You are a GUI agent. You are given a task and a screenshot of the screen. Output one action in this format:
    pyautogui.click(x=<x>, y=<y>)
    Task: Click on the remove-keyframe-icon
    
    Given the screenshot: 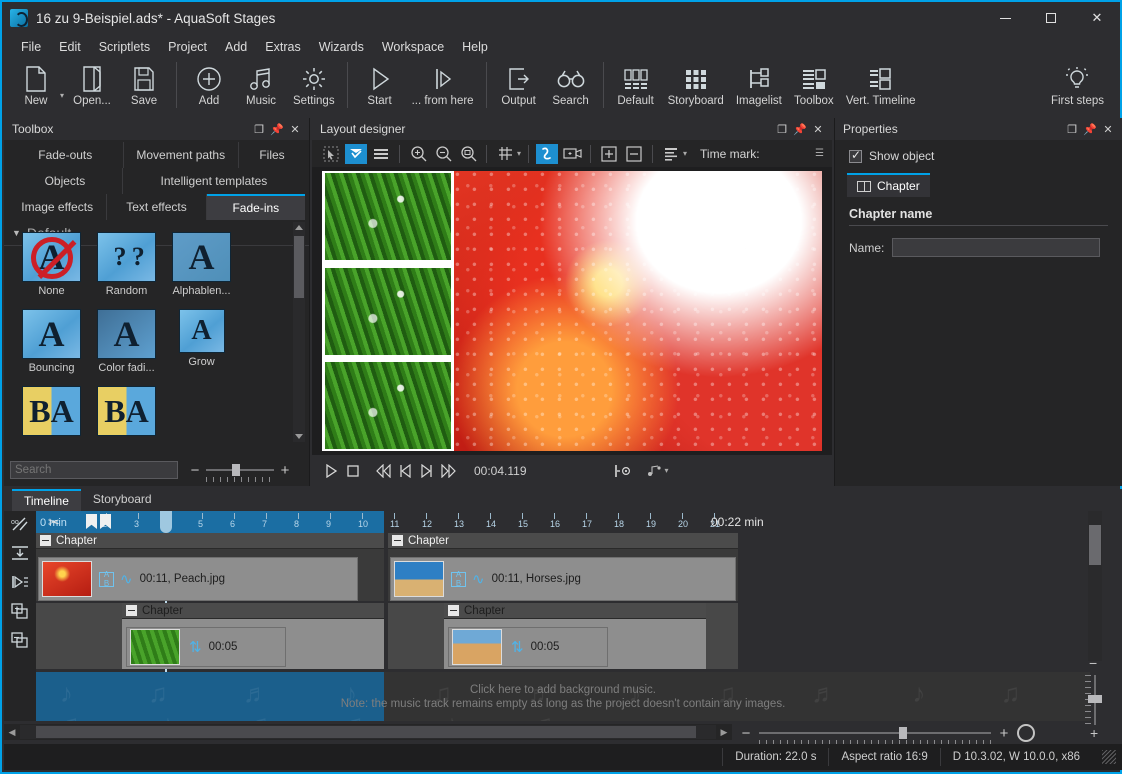 What is the action you would take?
    pyautogui.click(x=634, y=154)
    